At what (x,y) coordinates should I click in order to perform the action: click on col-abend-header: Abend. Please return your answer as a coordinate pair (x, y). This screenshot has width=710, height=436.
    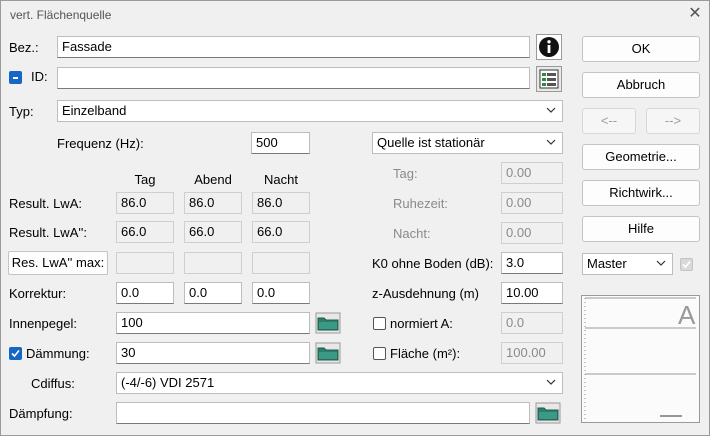
    Looking at the image, I should click on (213, 179).